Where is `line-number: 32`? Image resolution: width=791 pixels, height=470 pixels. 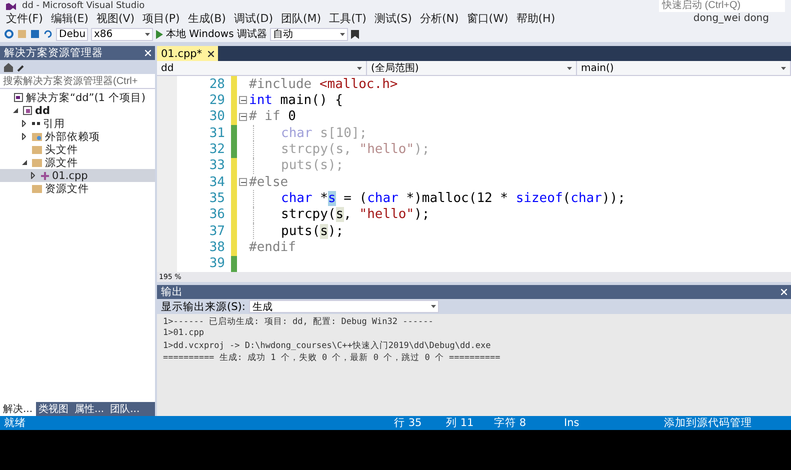
line-number: 32 is located at coordinates (217, 149).